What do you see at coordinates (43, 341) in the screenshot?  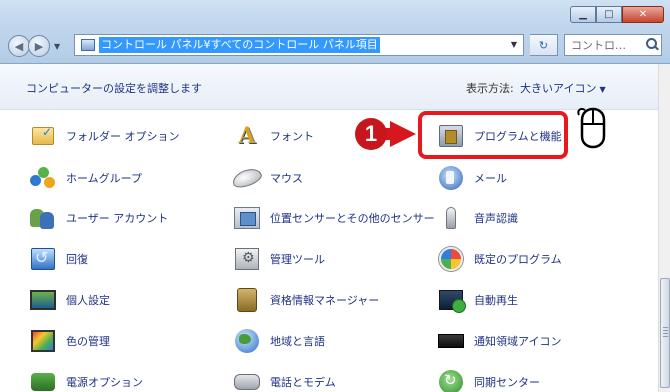 I see `color-management-icon` at bounding box center [43, 341].